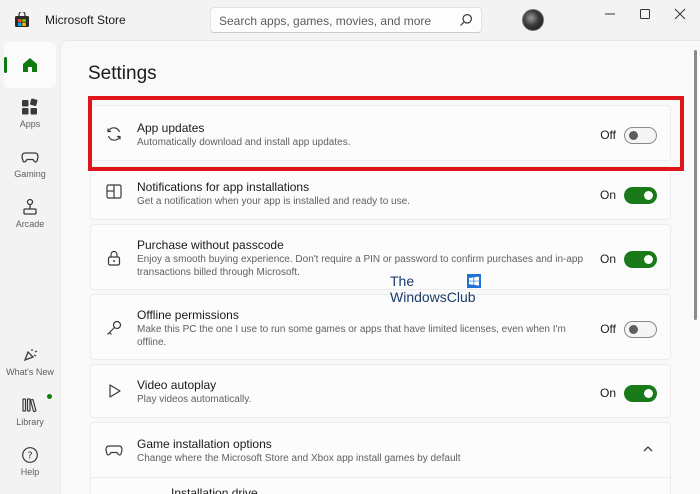  Describe the element at coordinates (640, 259) in the screenshot. I see `purchase-passcode-toggle` at that location.